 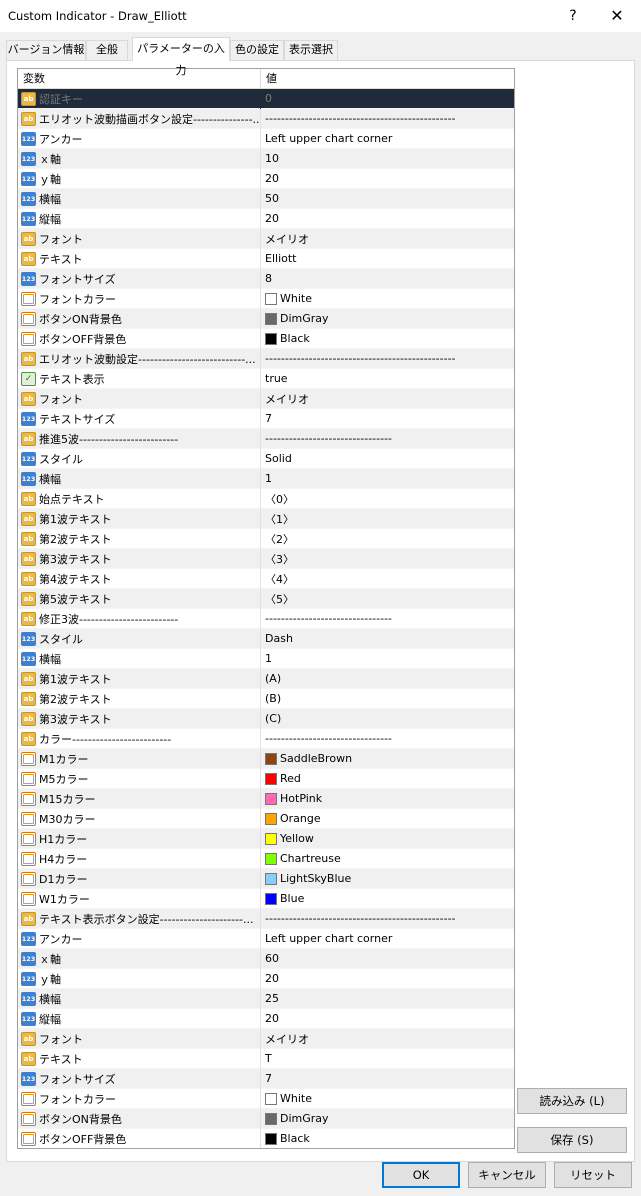 I want to click on parameter-value-cell: 50, so click(x=387, y=198).